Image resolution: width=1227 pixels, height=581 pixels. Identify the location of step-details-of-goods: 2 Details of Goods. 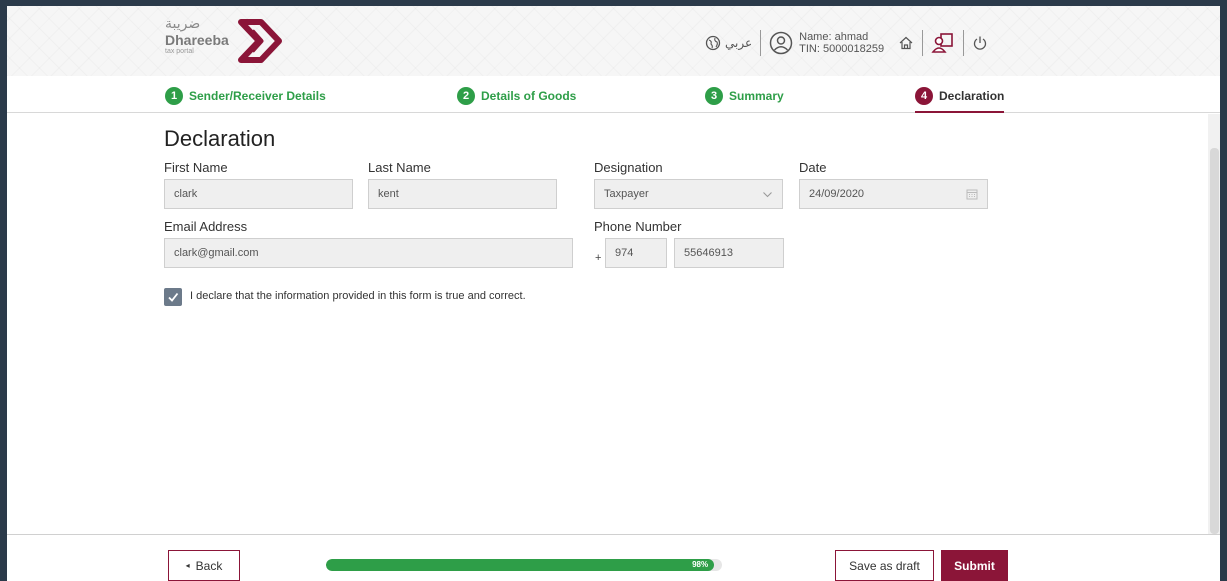
(516, 96).